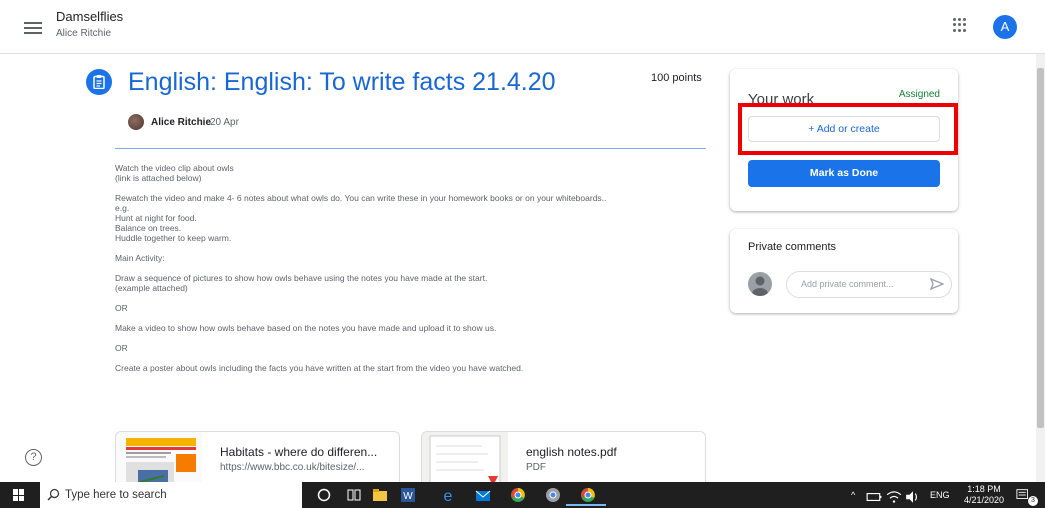 This screenshot has height=508, width=1045. What do you see at coordinates (171, 495) in the screenshot?
I see `taskbar-search: Type here to search` at bounding box center [171, 495].